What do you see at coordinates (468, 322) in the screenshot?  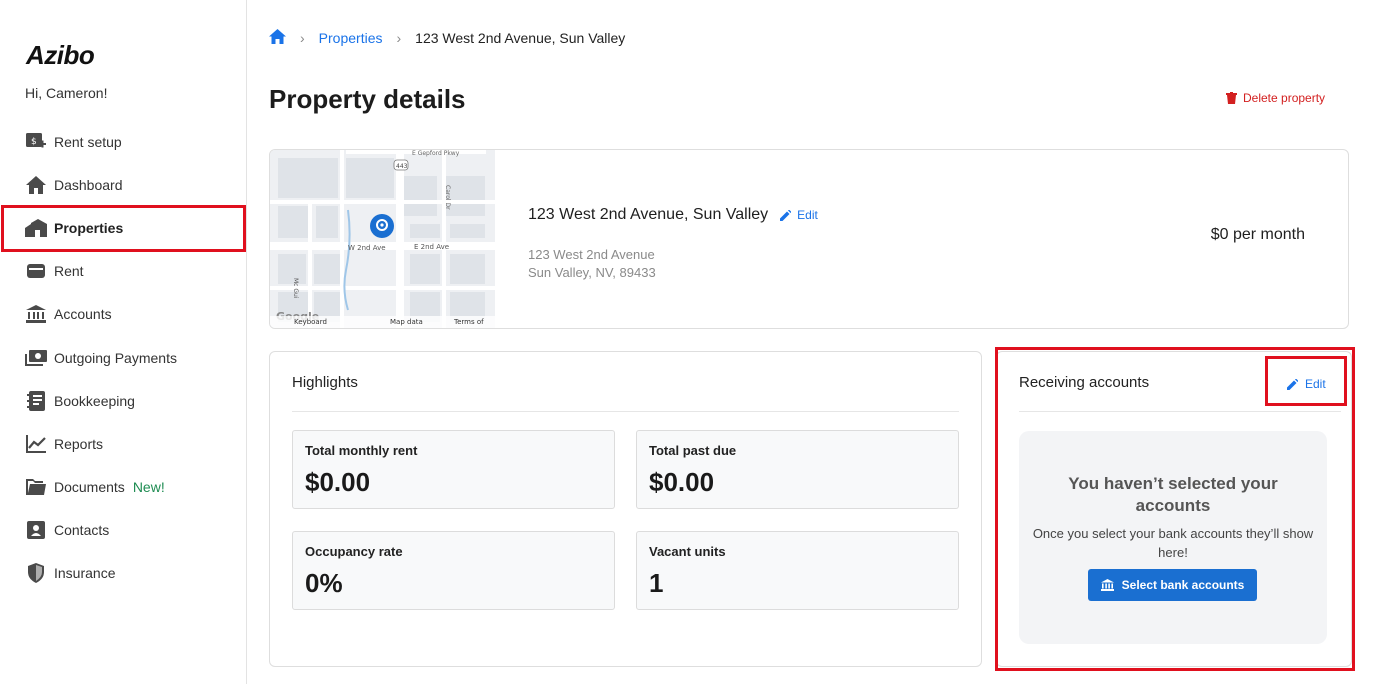 I see `map-label-terms: Terms of` at bounding box center [468, 322].